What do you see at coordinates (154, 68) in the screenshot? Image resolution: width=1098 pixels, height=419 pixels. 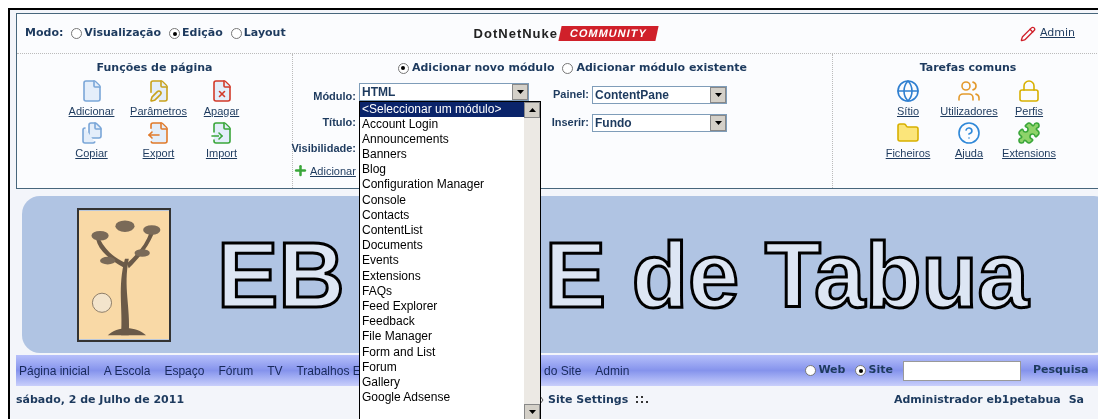 I see `section-title: Funções de página` at bounding box center [154, 68].